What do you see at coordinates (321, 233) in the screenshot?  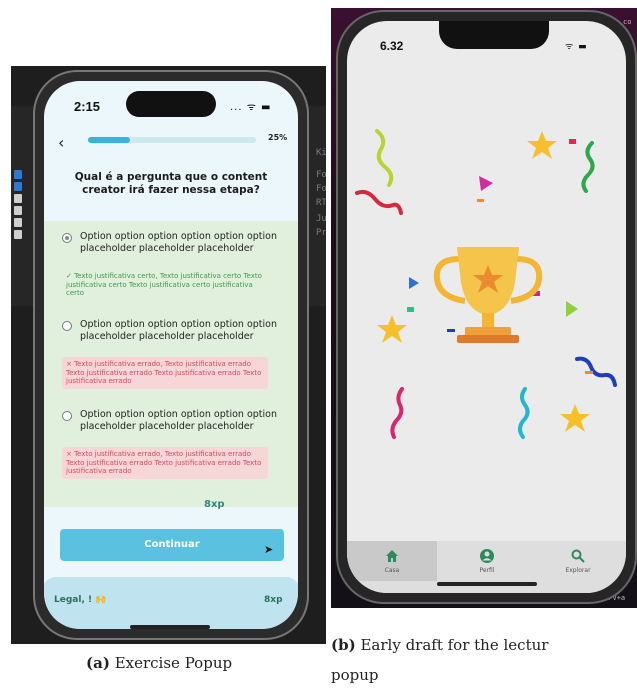 I see `bg-text: Pr` at bounding box center [321, 233].